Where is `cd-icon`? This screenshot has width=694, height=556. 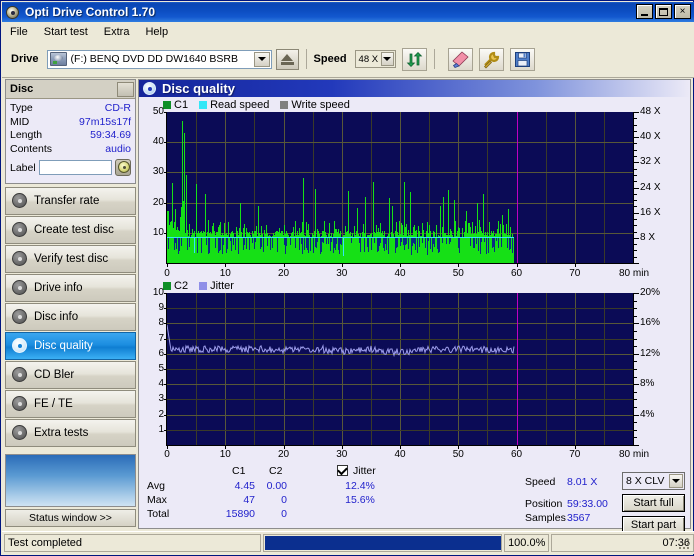 cd-icon is located at coordinates (122, 167).